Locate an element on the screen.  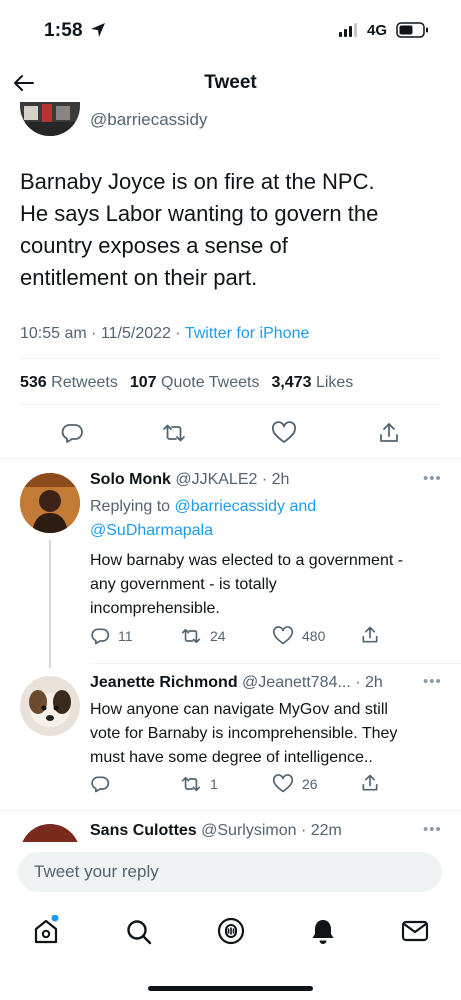
retweets-stat: 536 Retweets is located at coordinates (69, 383).